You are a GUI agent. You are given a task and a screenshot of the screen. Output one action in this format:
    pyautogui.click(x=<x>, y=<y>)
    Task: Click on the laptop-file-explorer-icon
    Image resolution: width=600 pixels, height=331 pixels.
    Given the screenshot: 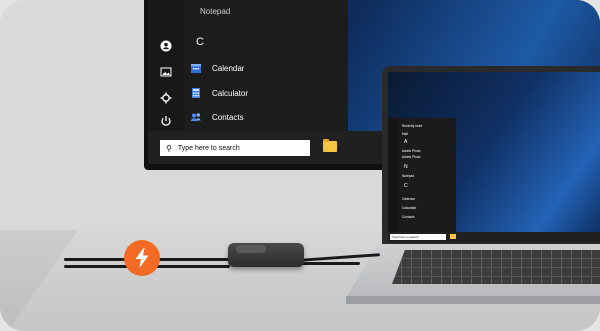 What is the action you would take?
    pyautogui.click(x=453, y=236)
    